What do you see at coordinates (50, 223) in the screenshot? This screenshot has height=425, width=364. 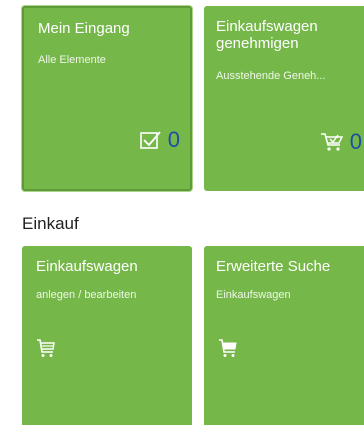 I see `group-title-einkauf: Einkauf` at bounding box center [50, 223].